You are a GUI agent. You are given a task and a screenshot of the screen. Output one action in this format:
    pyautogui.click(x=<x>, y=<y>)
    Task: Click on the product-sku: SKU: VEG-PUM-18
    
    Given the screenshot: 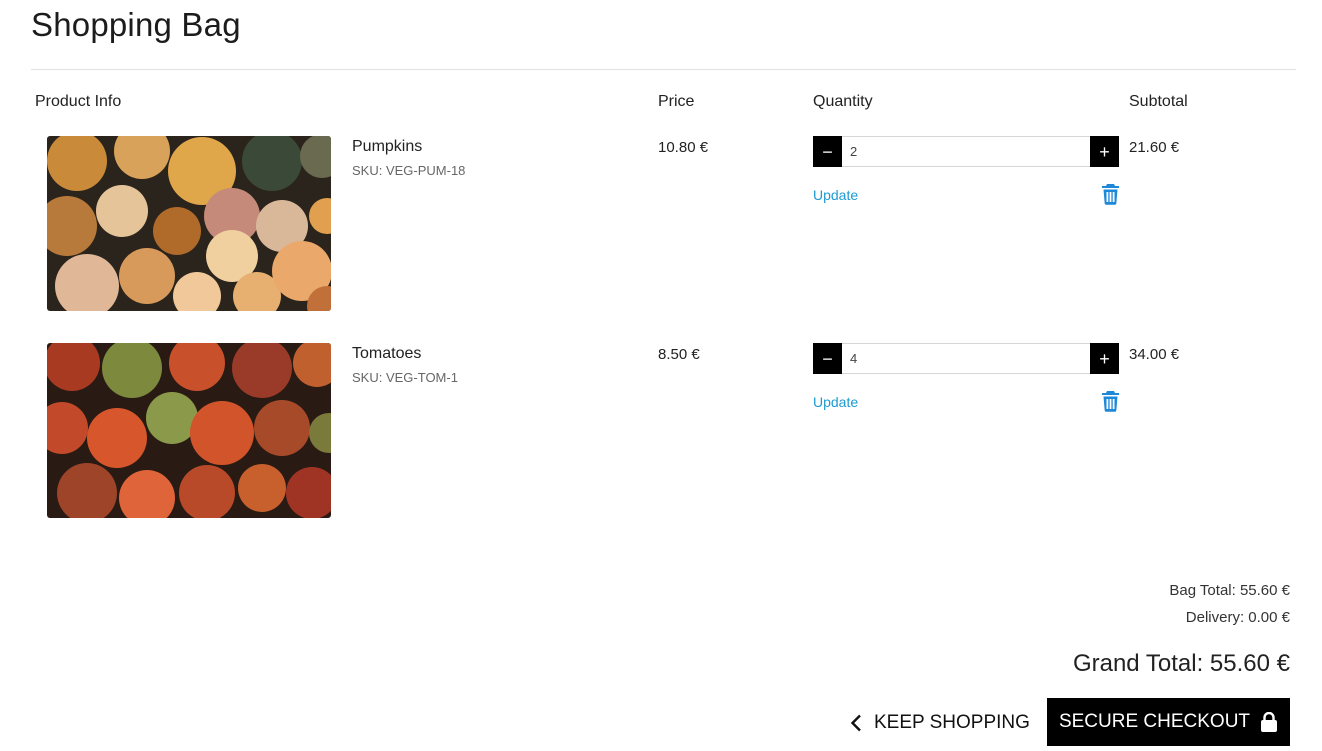 What is the action you would take?
    pyautogui.click(x=409, y=170)
    